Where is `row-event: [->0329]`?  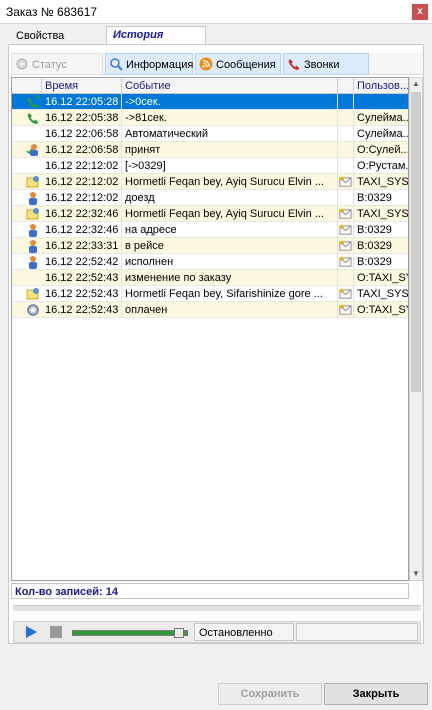
row-event: [->0329] is located at coordinates (230, 166).